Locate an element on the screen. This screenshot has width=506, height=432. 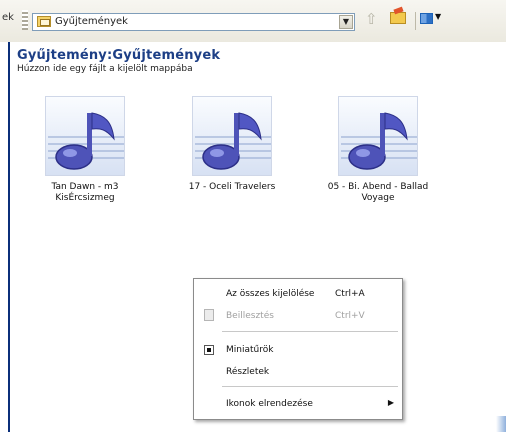
address-combo: Gyűjtemények ▼ is located at coordinates (193, 22).